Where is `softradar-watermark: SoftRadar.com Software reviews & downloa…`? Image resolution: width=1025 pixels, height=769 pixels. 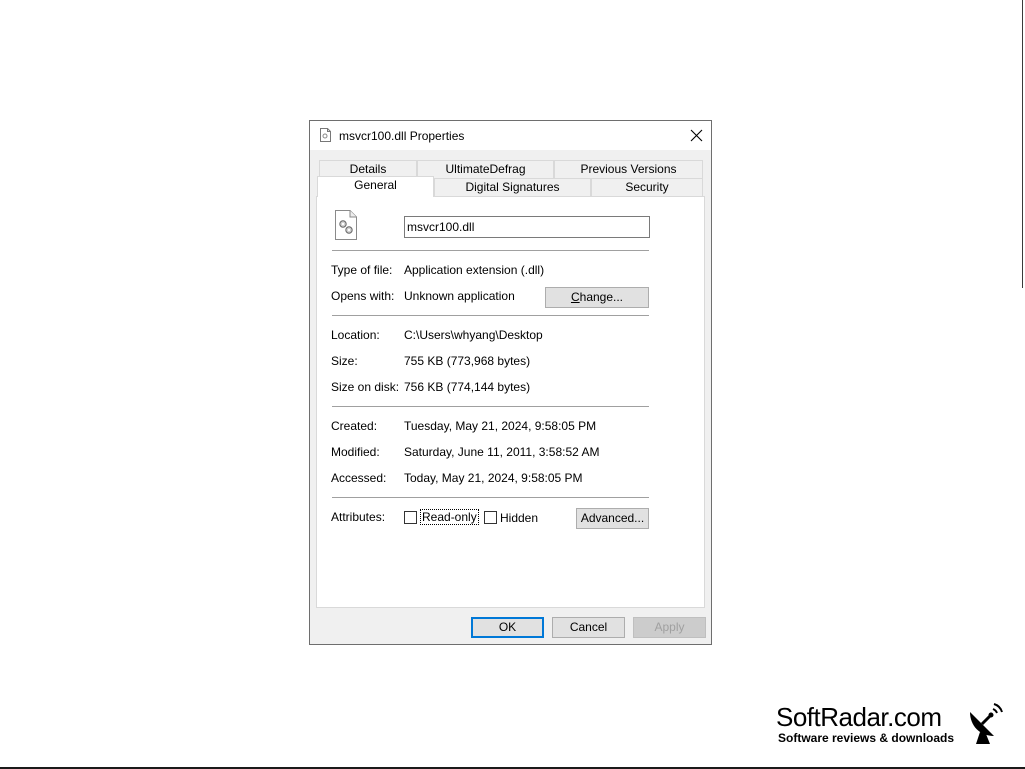
softradar-watermark: SoftRadar.com Software reviews & downloa… is located at coordinates (891, 725).